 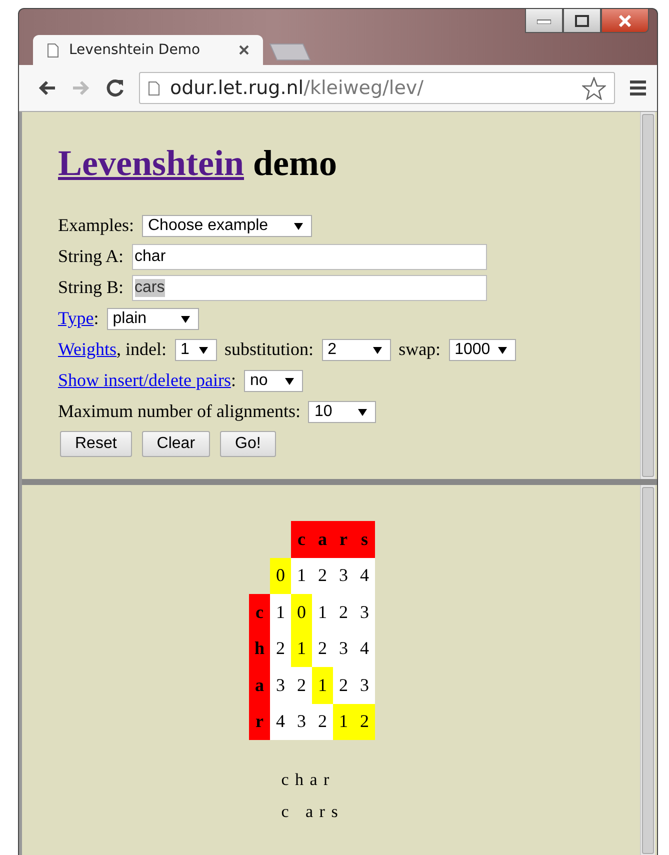 What do you see at coordinates (273, 381) in the screenshot?
I see `dropdown: no` at bounding box center [273, 381].